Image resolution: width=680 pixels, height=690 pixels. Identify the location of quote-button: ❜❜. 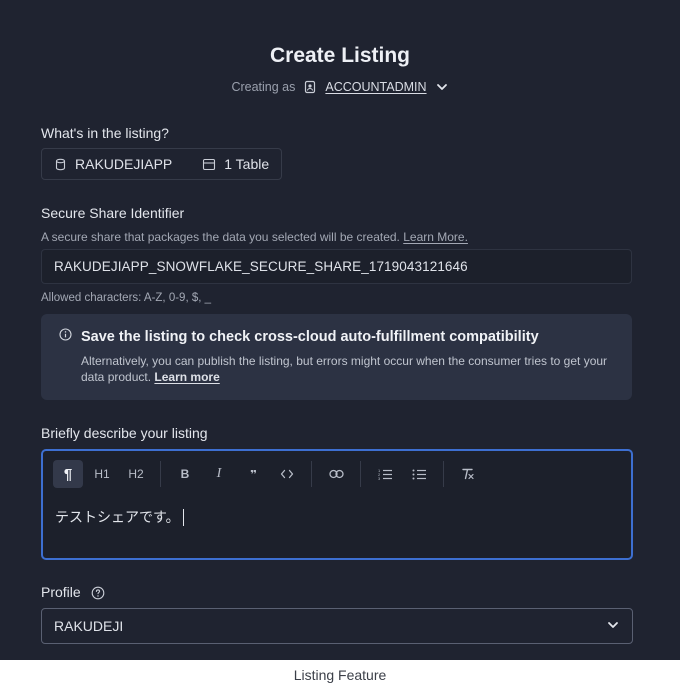
(253, 474).